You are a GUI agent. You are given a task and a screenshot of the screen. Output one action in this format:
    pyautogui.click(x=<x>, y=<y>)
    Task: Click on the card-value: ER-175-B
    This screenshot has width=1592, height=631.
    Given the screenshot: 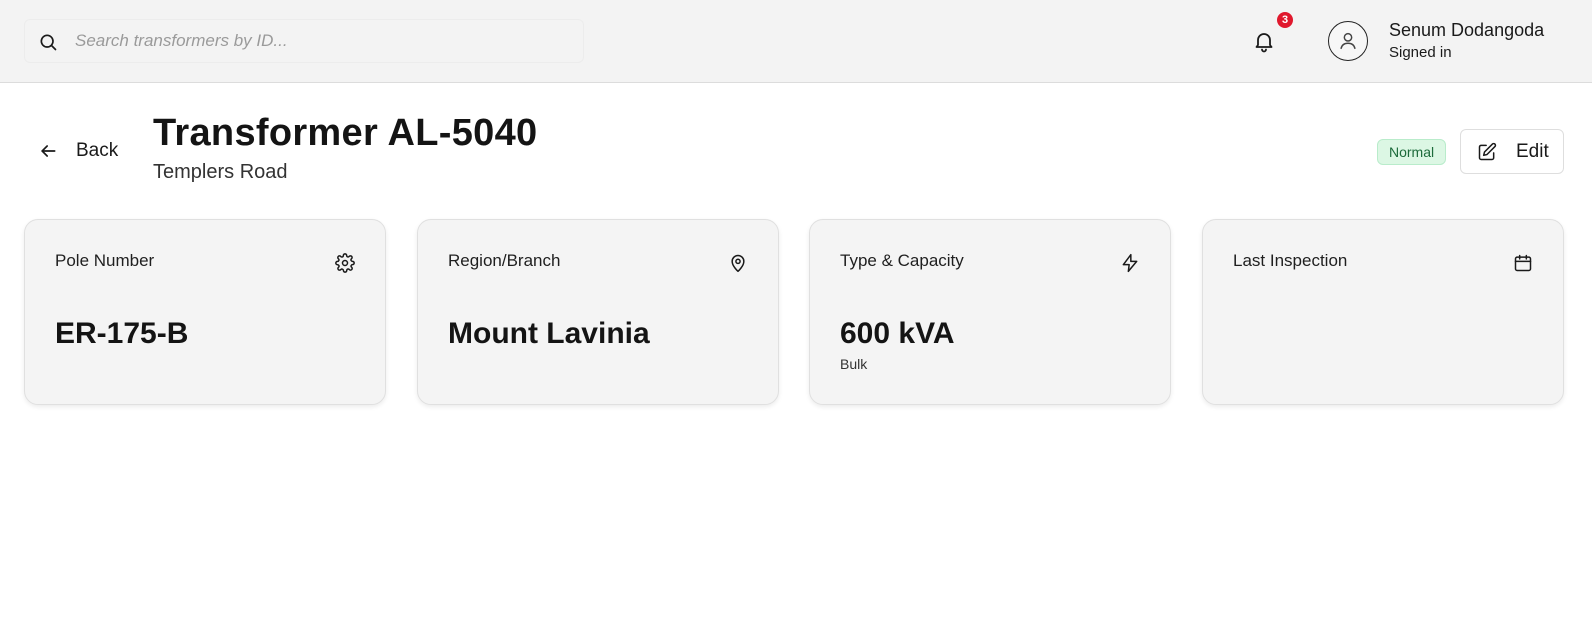 What is the action you would take?
    pyautogui.click(x=122, y=333)
    